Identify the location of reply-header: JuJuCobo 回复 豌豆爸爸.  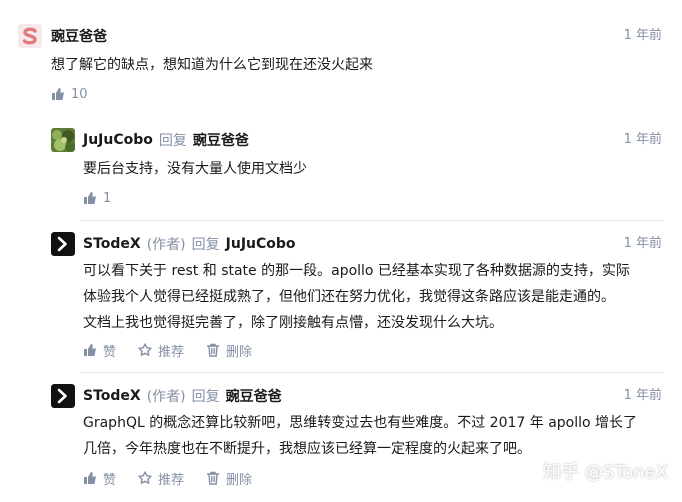
(166, 140).